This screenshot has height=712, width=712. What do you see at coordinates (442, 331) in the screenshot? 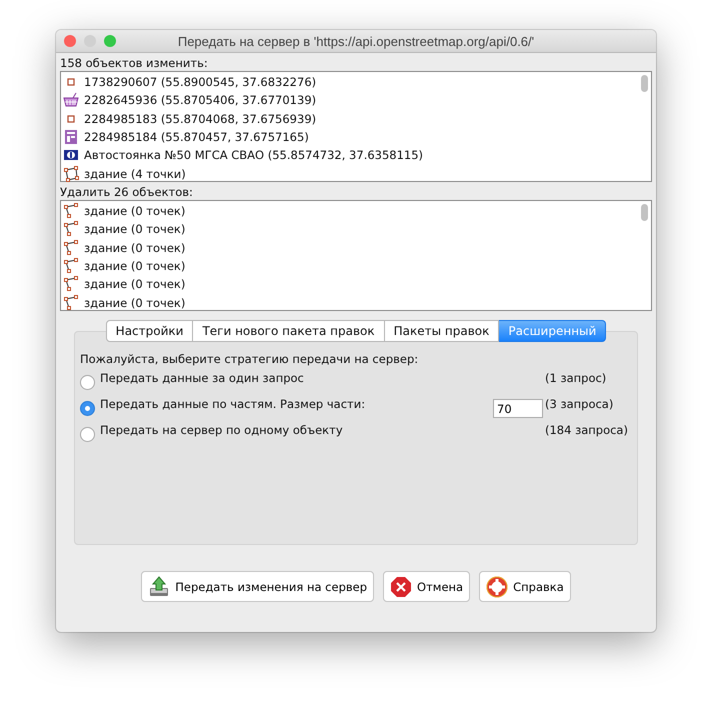
I see `tab: Пакеты правок` at bounding box center [442, 331].